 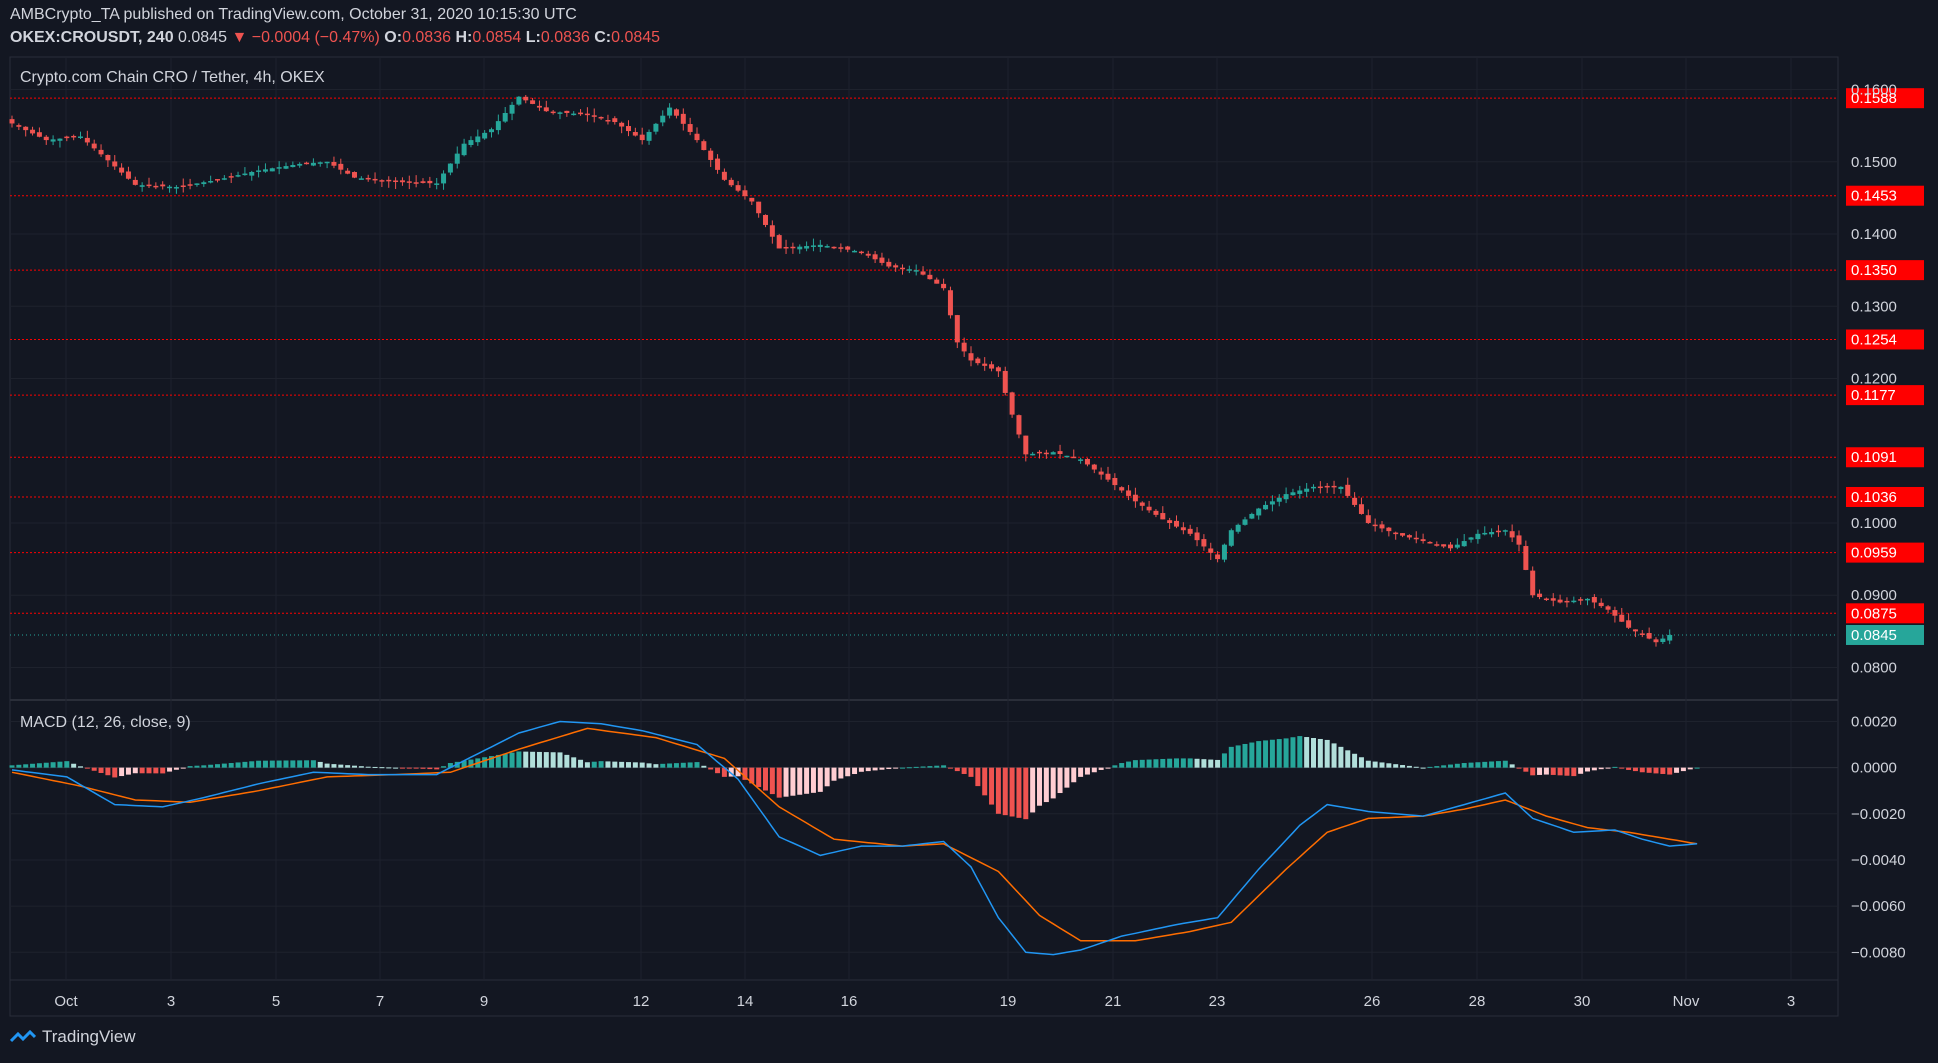 I want to click on main-chart-title: Crypto.com Chain CRO / Tether, 4h, OKEX, so click(x=172, y=77).